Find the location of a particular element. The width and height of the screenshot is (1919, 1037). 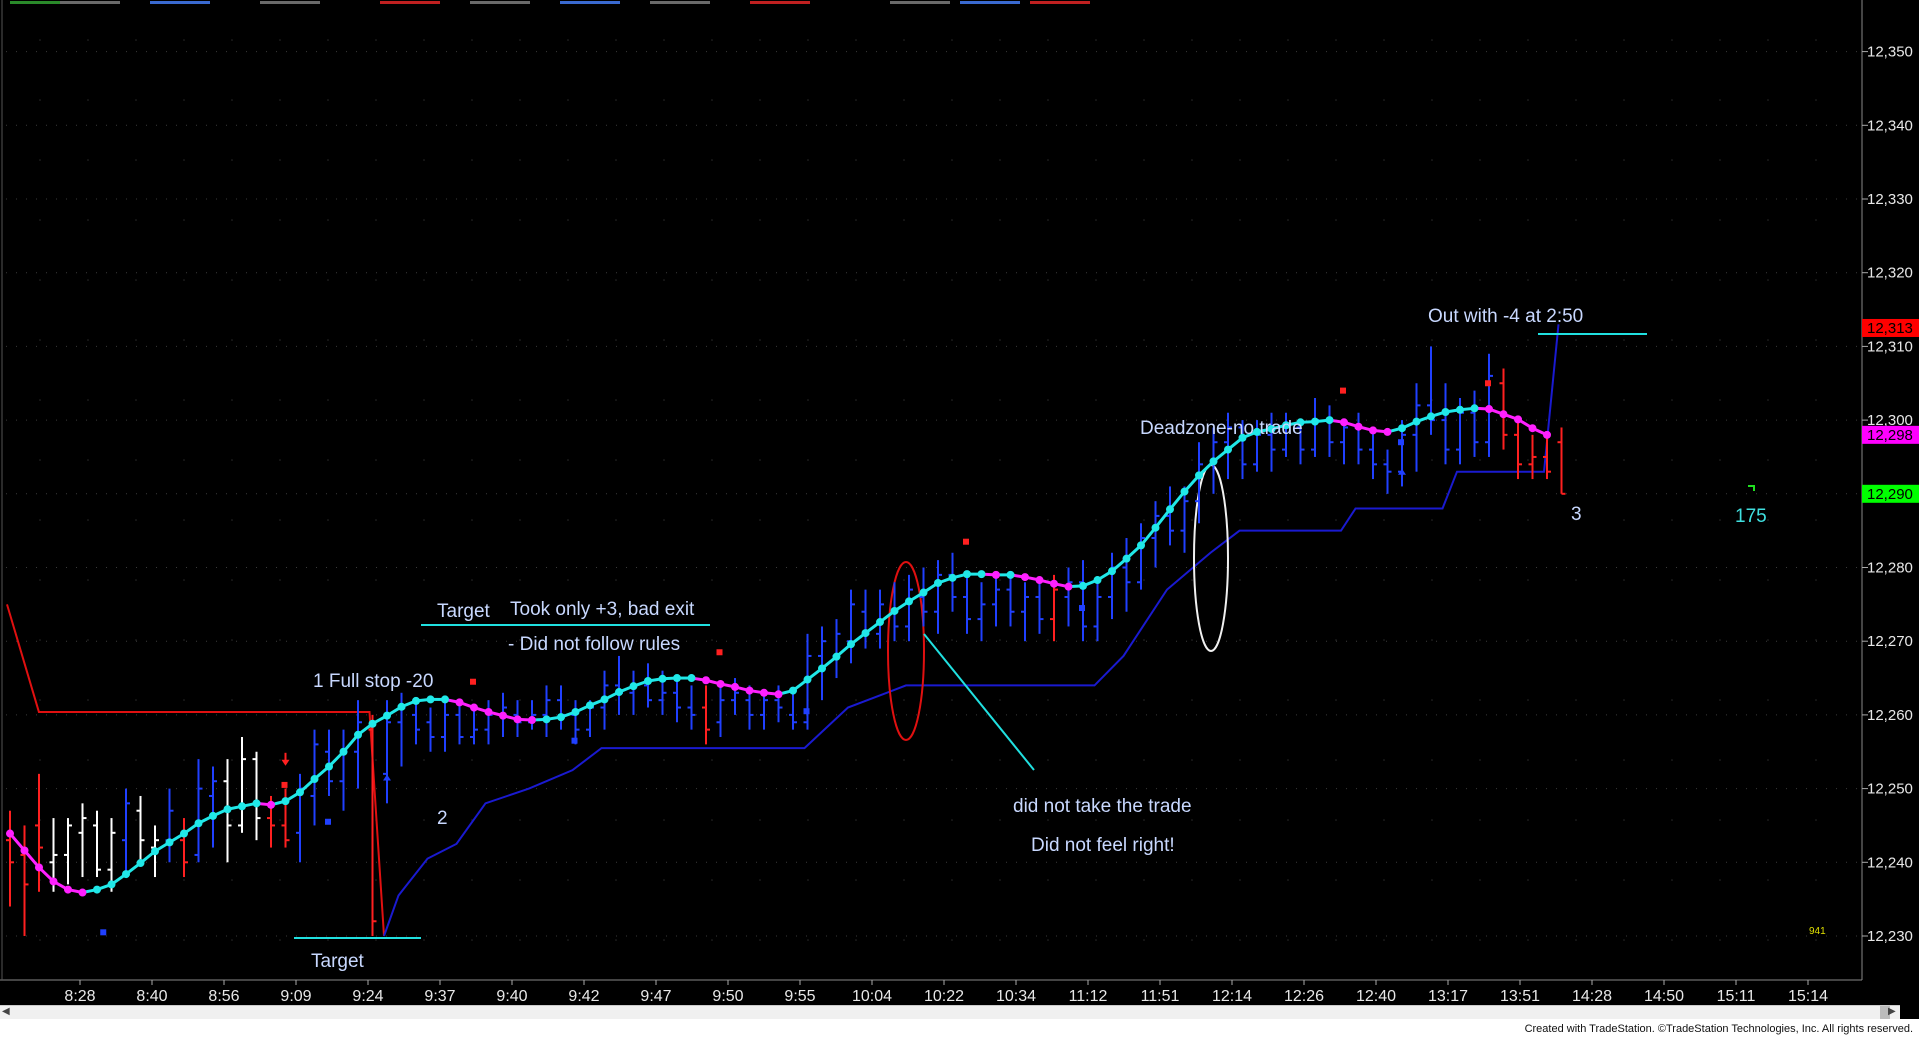

x-tick-label: 14:50 is located at coordinates (1664, 996).